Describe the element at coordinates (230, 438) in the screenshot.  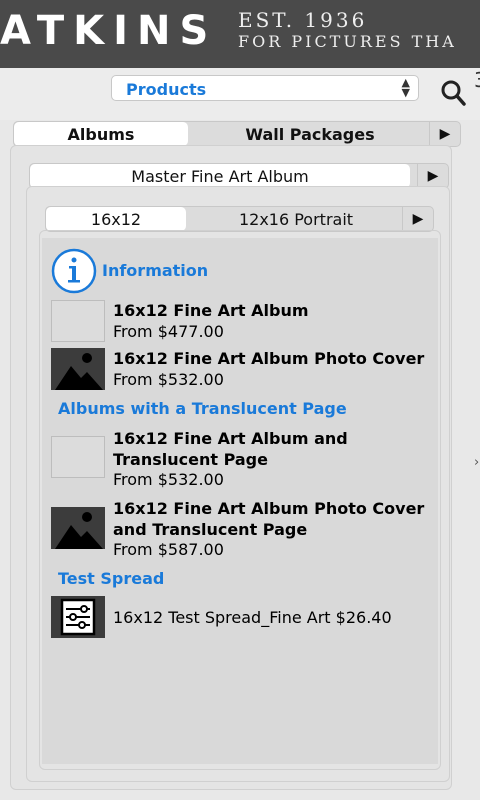
I see `item-name-line1: 16x12 Fine Art Album and` at that location.